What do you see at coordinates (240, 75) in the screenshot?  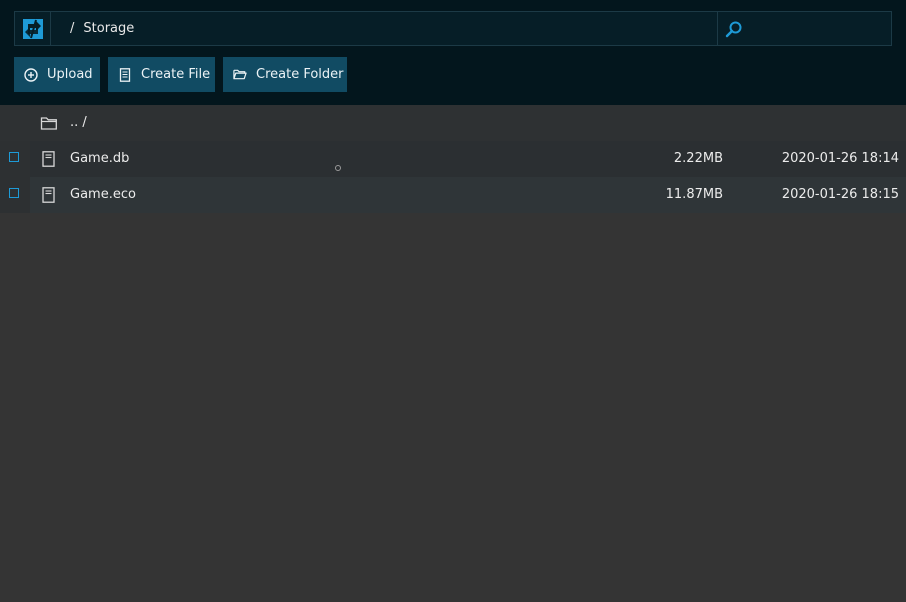 I see `folder-open-icon` at bounding box center [240, 75].